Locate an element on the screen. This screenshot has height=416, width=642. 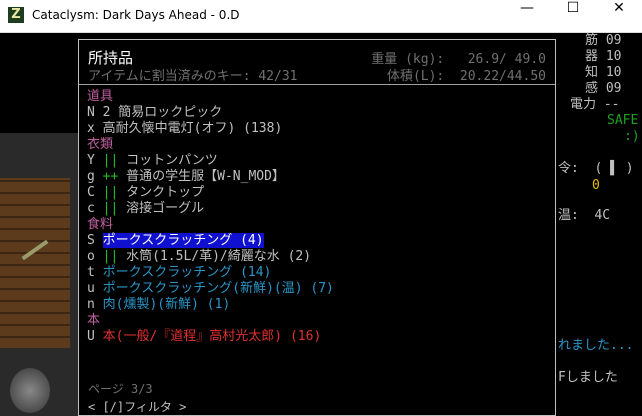
item-name: ポークスクラッチング(新鮮)(温) (7) is located at coordinates (218, 288).